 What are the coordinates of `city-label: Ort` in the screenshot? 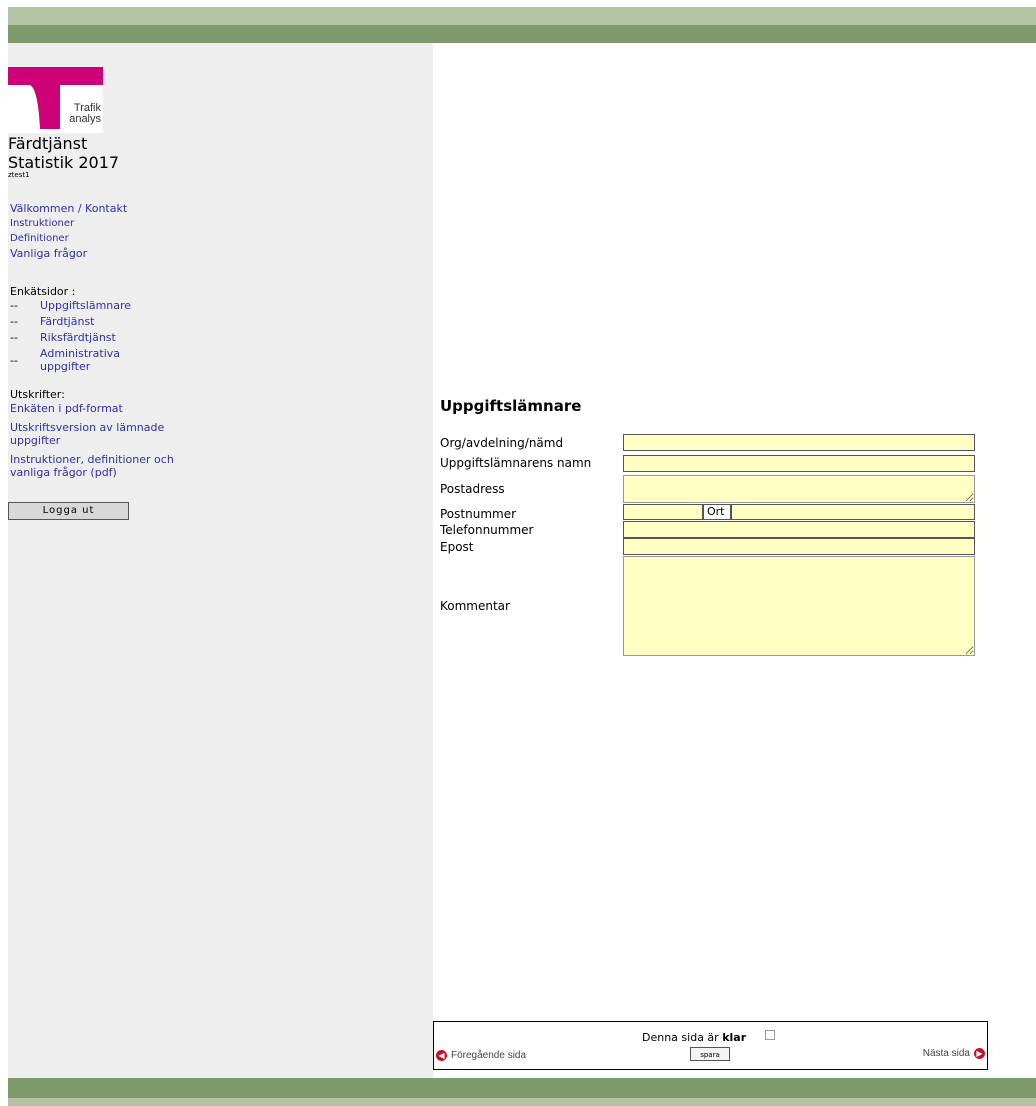 It's located at (717, 512).